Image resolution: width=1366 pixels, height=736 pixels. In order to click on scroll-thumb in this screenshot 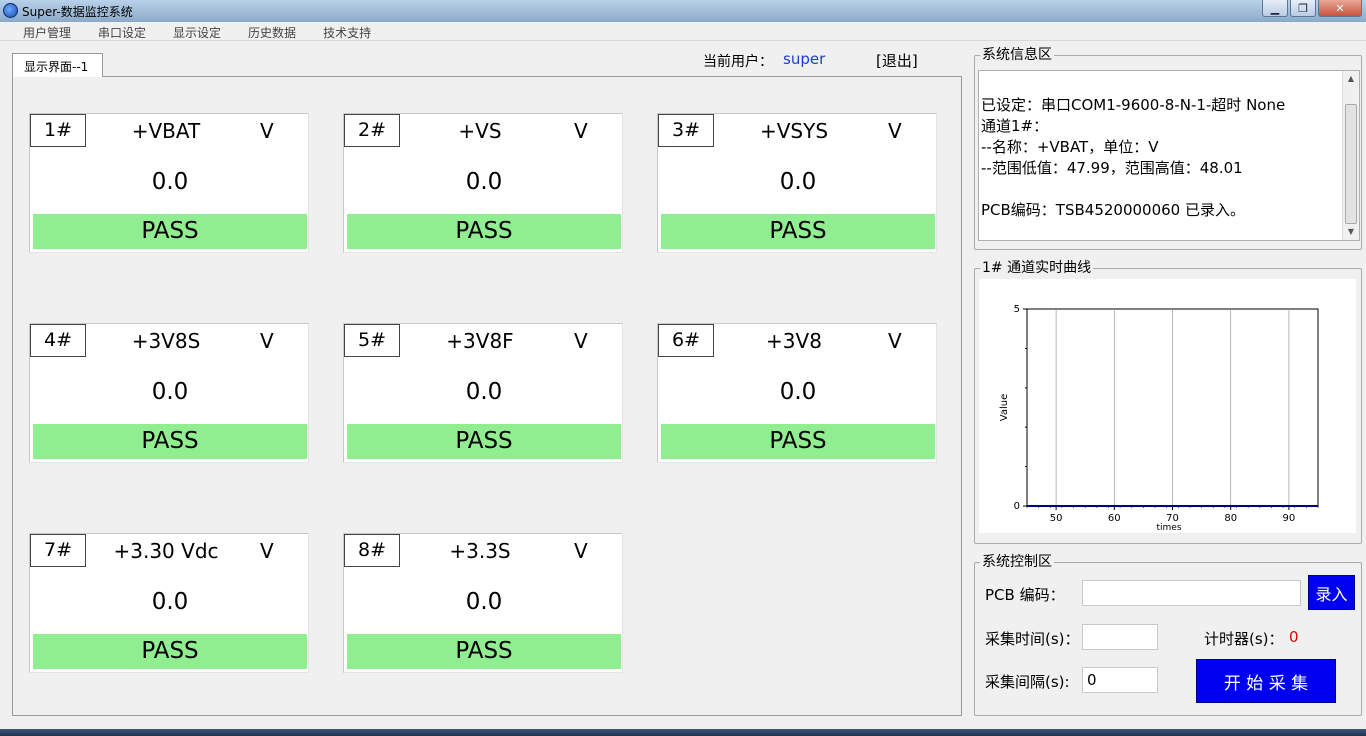, I will do `click(1351, 164)`.